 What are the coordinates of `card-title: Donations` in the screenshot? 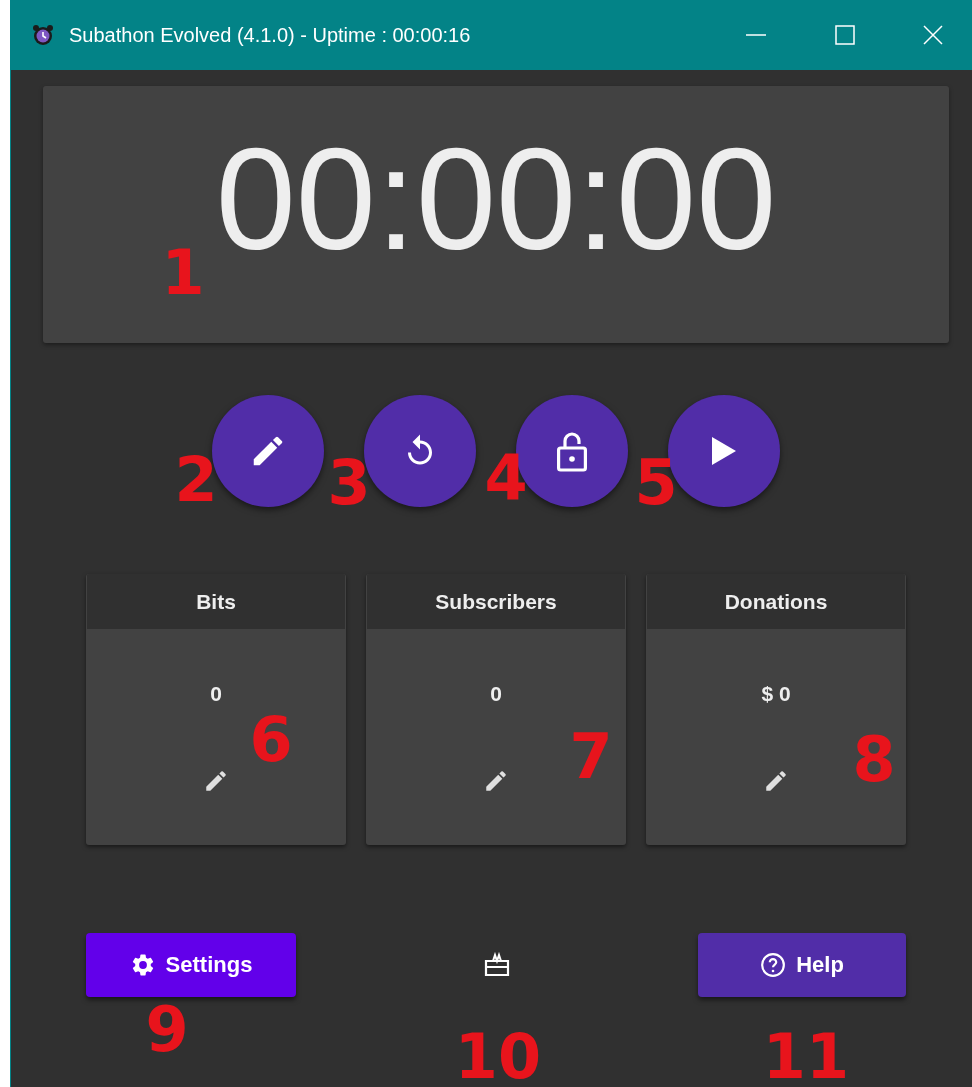 It's located at (776, 601).